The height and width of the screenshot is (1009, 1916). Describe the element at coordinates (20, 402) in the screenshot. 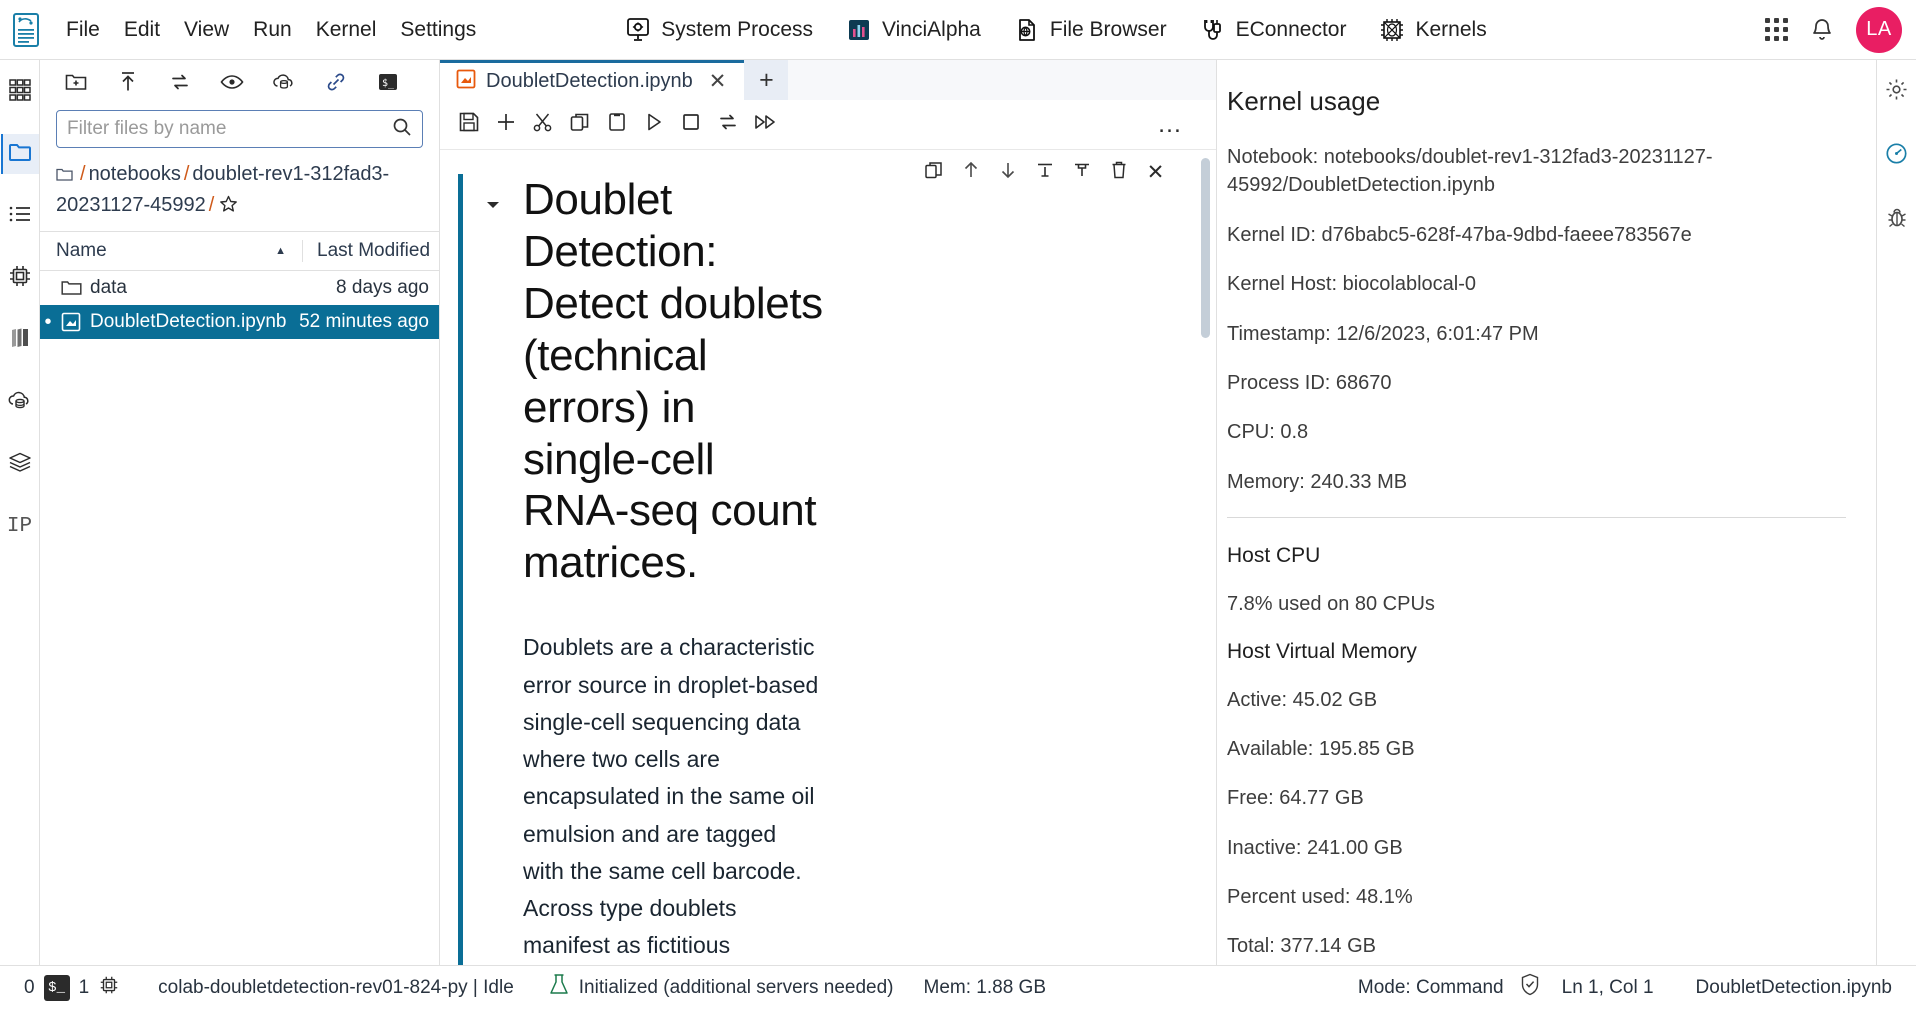

I see `sidebar-item-cloud-storage` at that location.